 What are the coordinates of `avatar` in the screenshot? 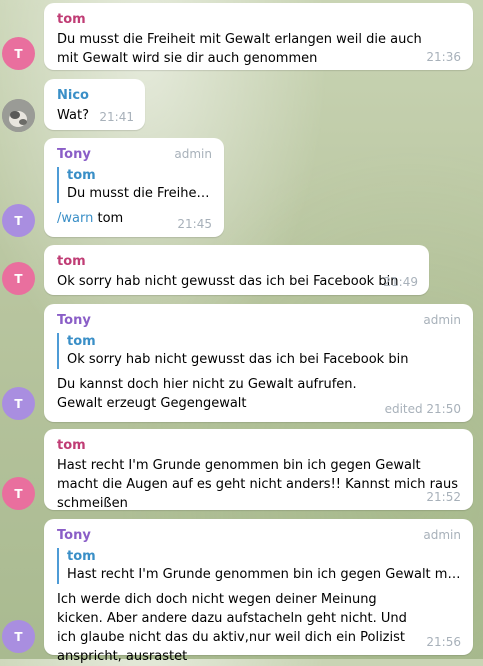 It's located at (18, 115).